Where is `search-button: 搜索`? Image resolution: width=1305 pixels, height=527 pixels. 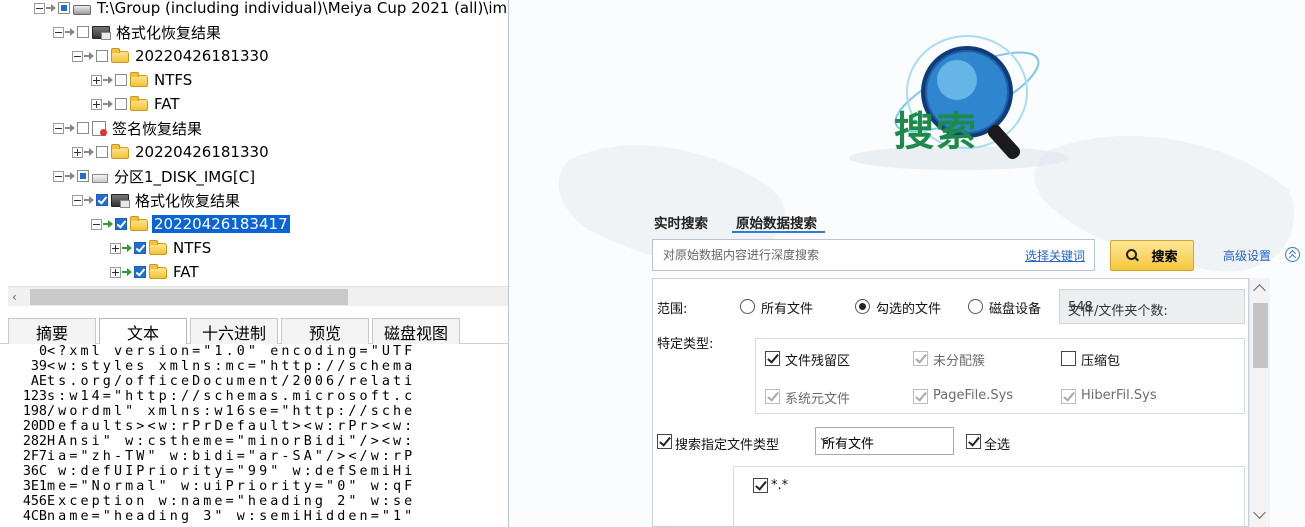
search-button: 搜索 is located at coordinates (1152, 255).